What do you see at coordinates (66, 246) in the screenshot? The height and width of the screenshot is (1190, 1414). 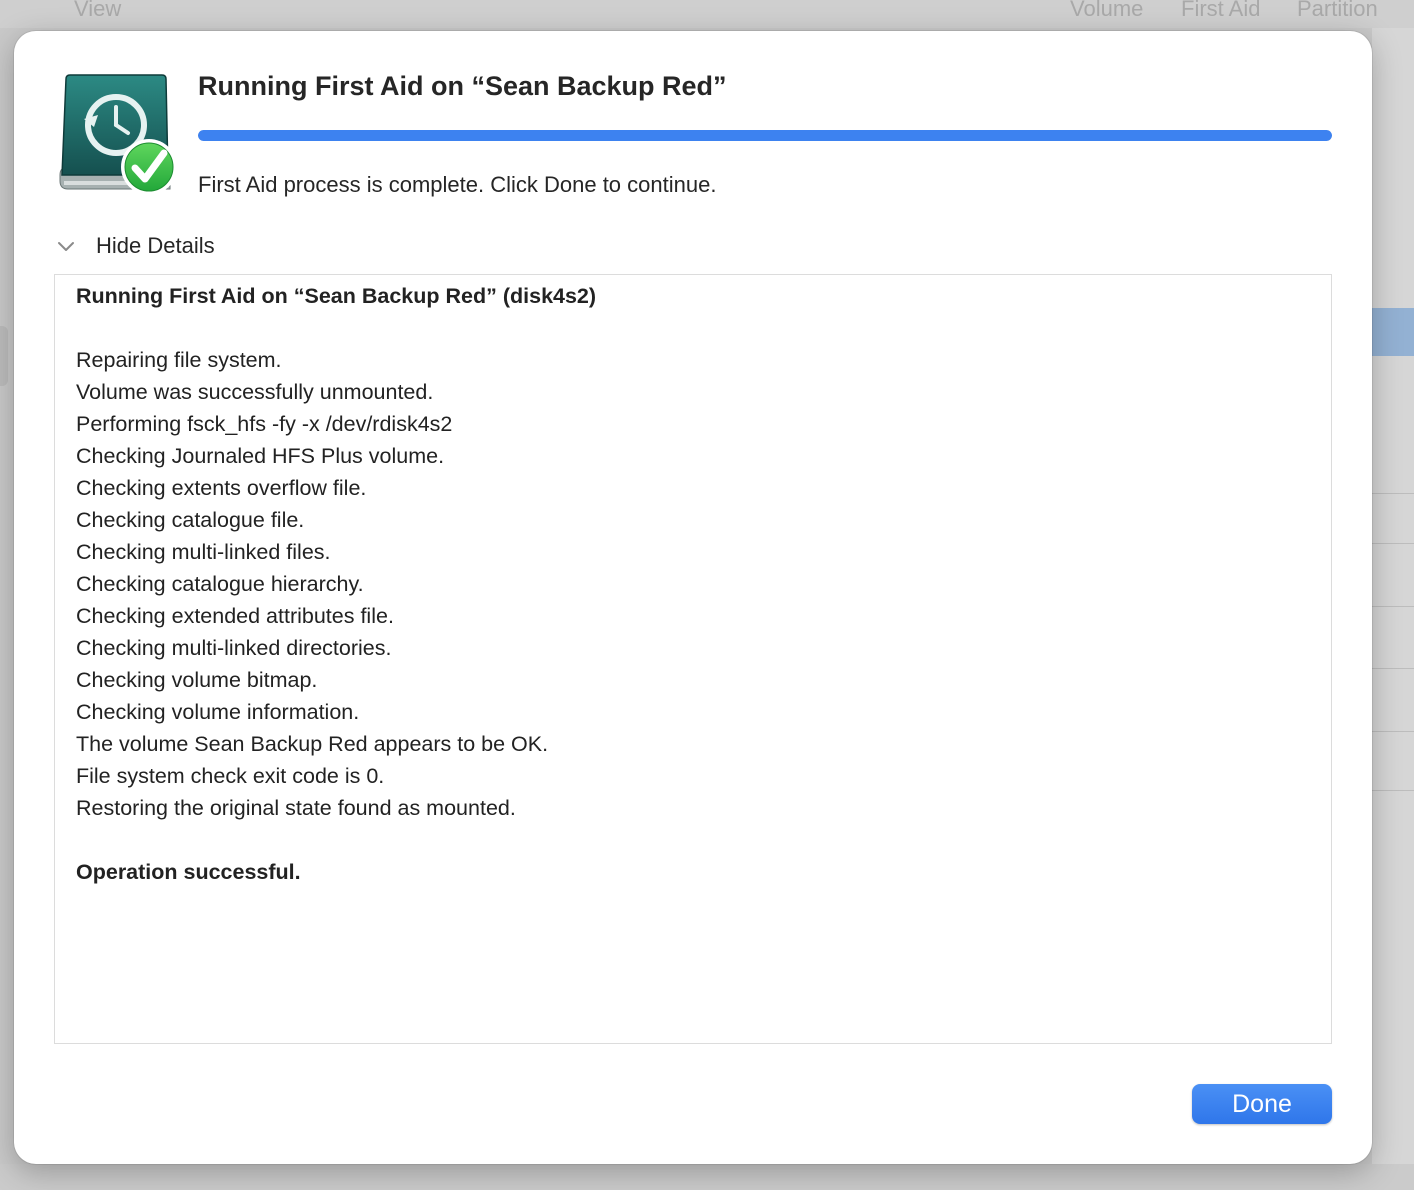 I see `chevron-down-icon` at bounding box center [66, 246].